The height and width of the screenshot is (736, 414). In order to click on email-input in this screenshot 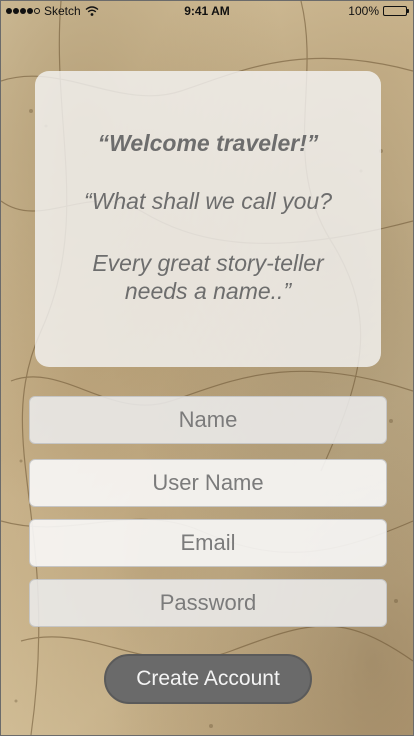, I will do `click(208, 543)`.